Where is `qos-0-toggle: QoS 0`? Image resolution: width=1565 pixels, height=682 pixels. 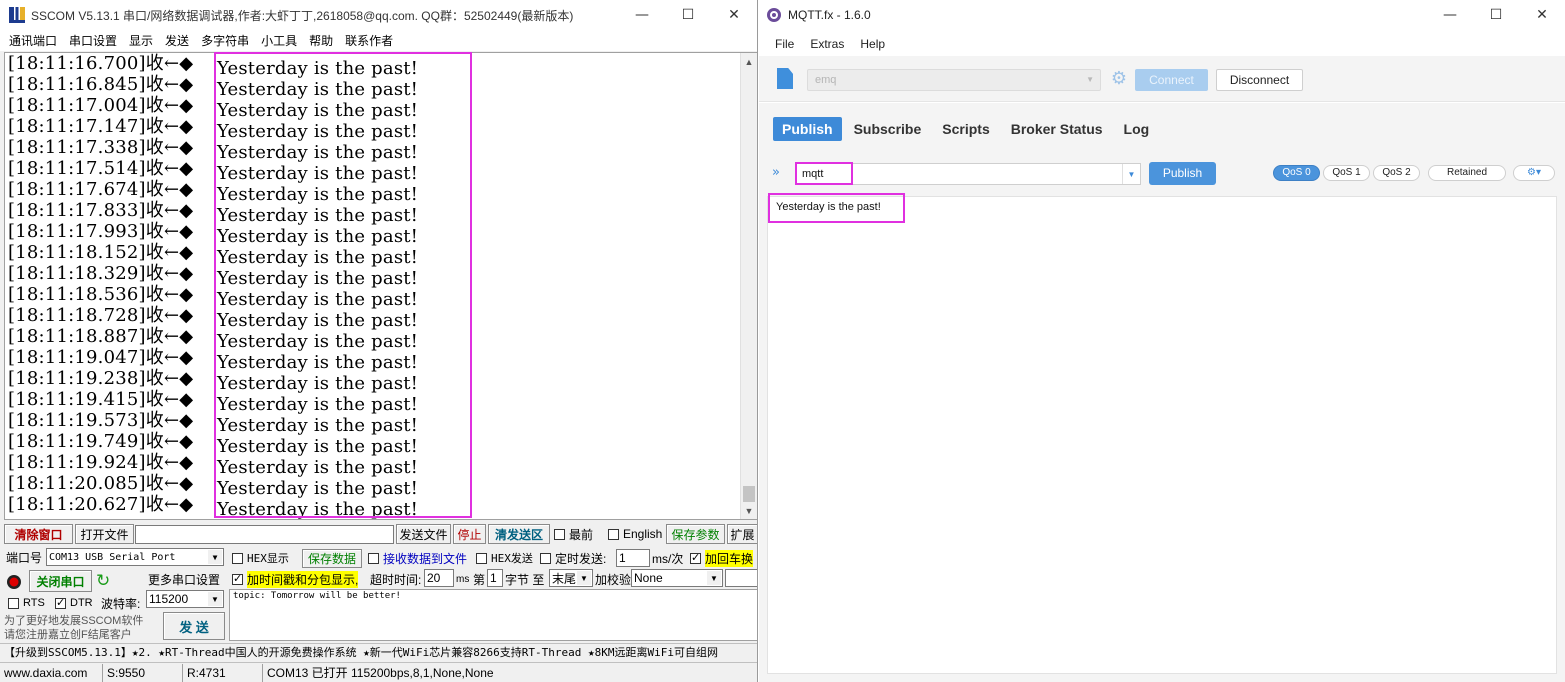
qos-0-toggle: QoS 0 is located at coordinates (1296, 173).